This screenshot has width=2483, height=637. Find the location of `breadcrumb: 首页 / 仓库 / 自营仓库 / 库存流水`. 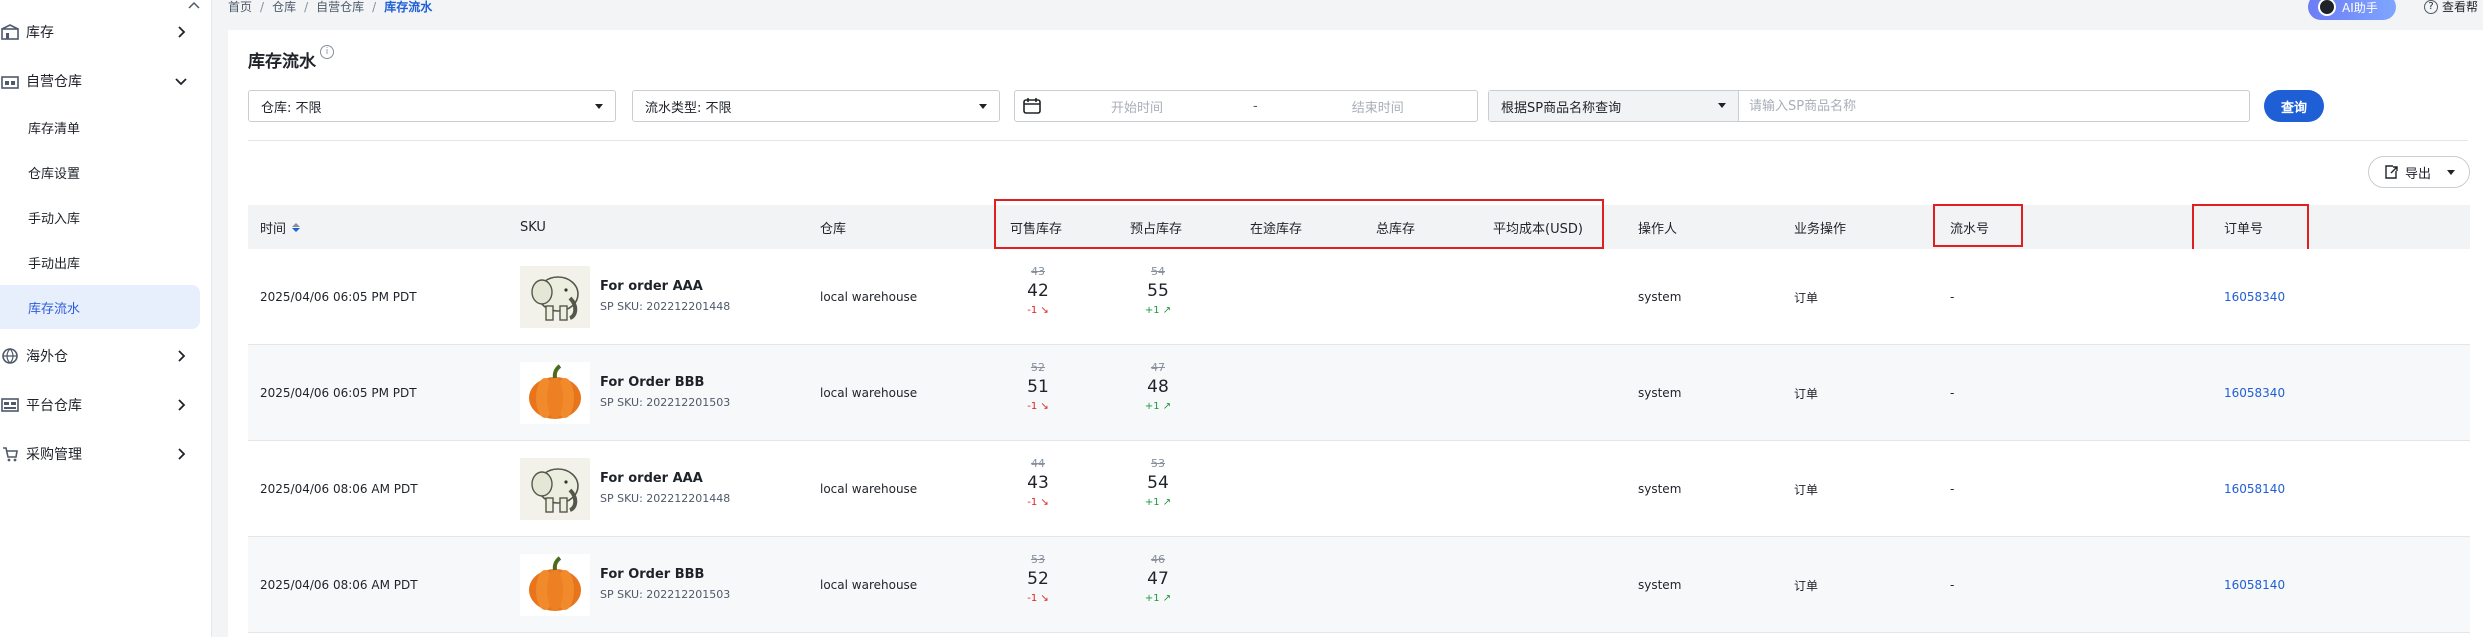

breadcrumb: 首页 / 仓库 / 自营仓库 / 库存流水 is located at coordinates (330, 7).